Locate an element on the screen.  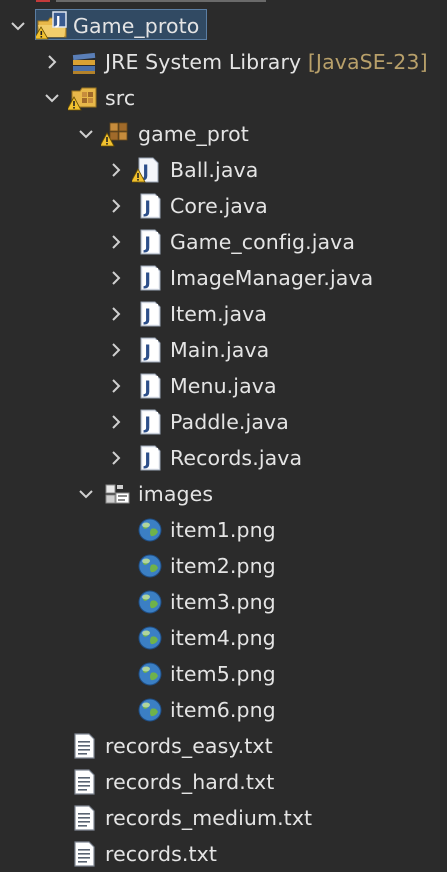
java-file-label: Records.java is located at coordinates (236, 458).